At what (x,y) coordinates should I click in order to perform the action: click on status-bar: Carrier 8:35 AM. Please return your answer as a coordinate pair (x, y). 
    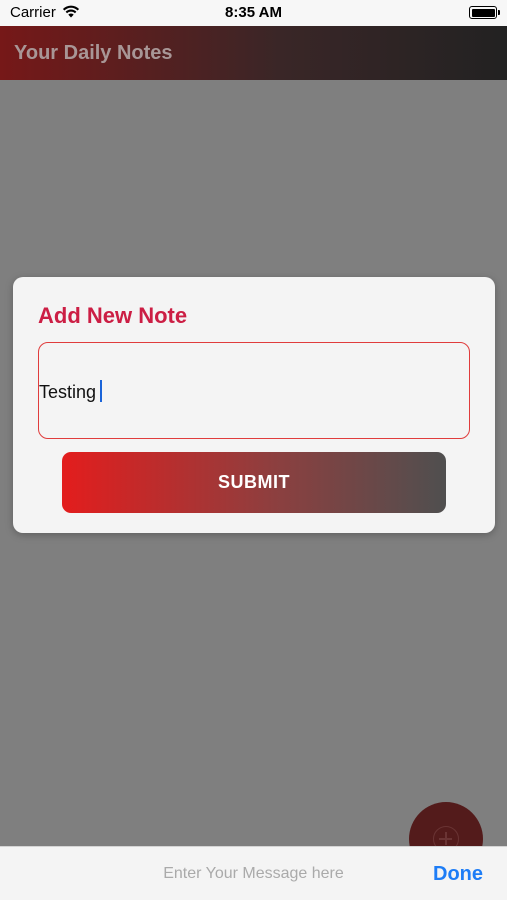
    Looking at the image, I should click on (253, 13).